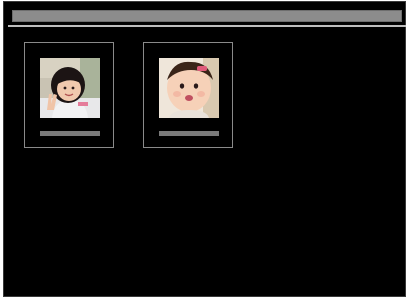  Describe the element at coordinates (189, 88) in the screenshot. I see `baby-photo-icon` at that location.